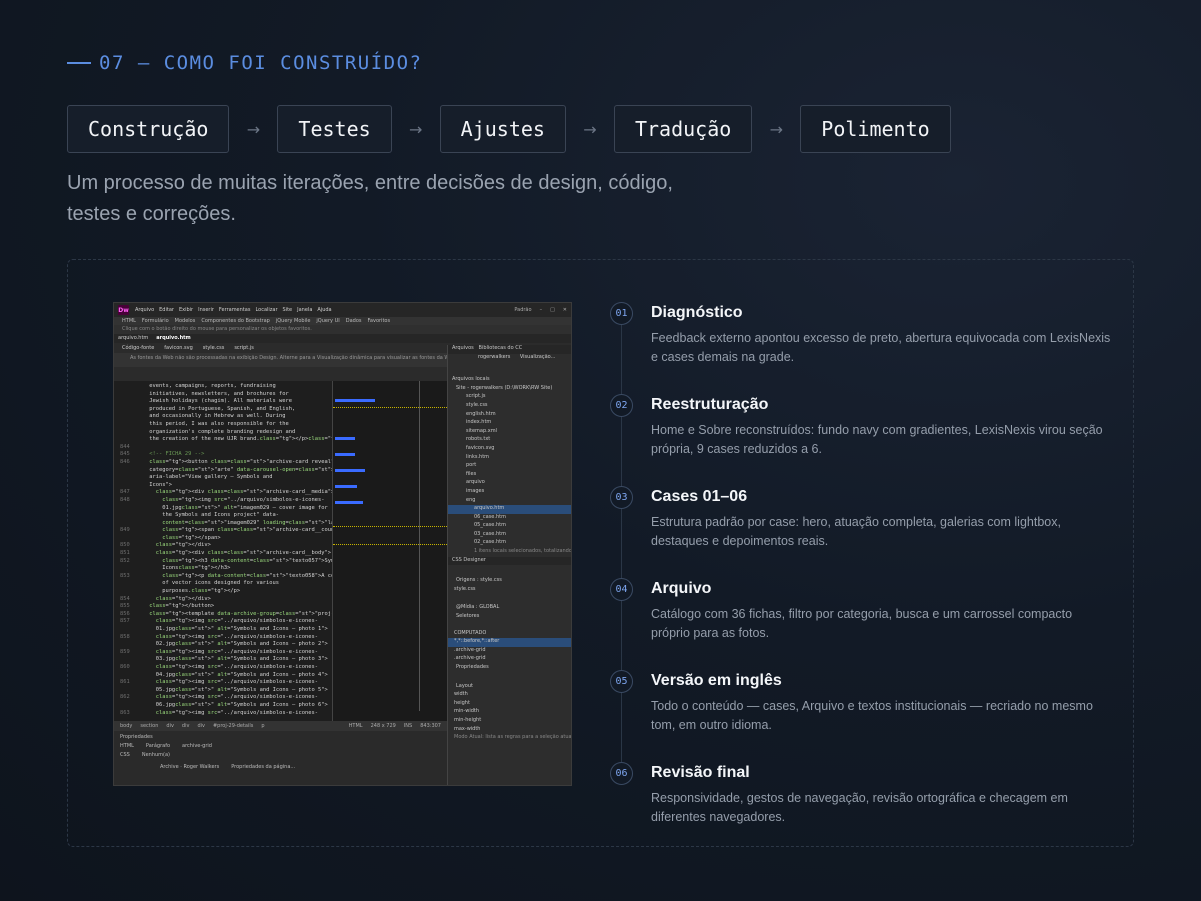 This screenshot has width=1201, height=901. Describe the element at coordinates (125, 755) in the screenshot. I see `props-css-button: CSS` at that location.